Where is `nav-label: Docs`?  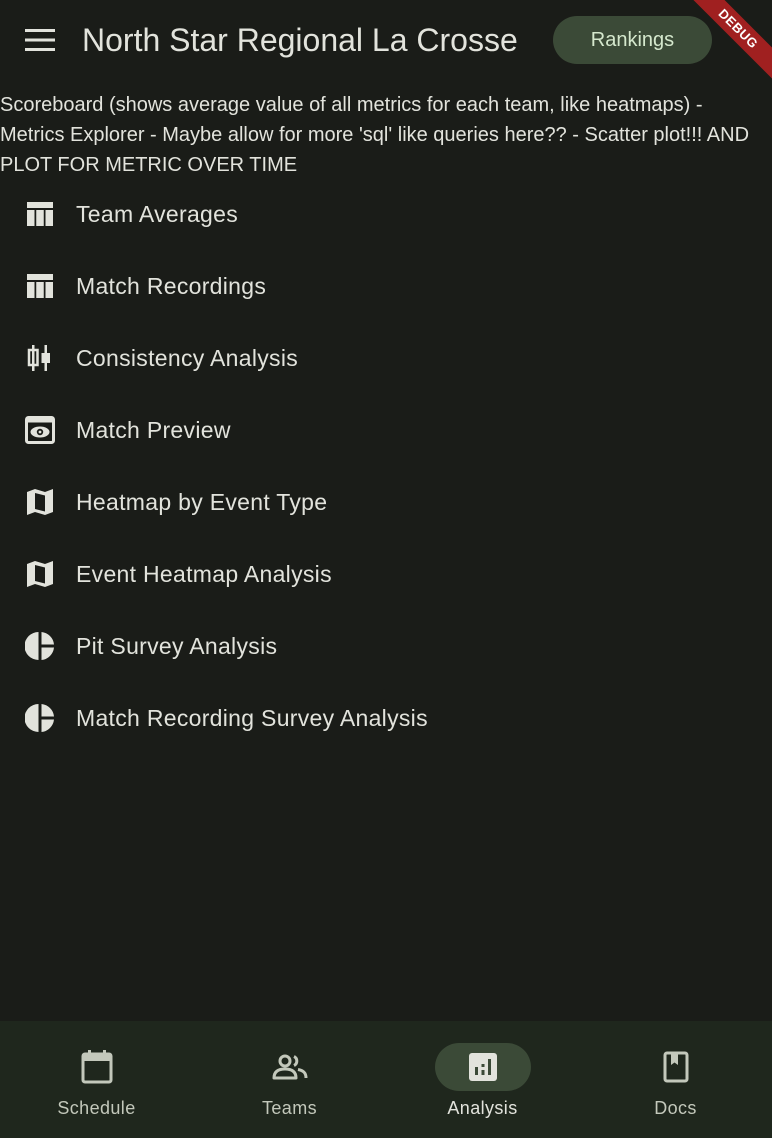 nav-label: Docs is located at coordinates (675, 1108).